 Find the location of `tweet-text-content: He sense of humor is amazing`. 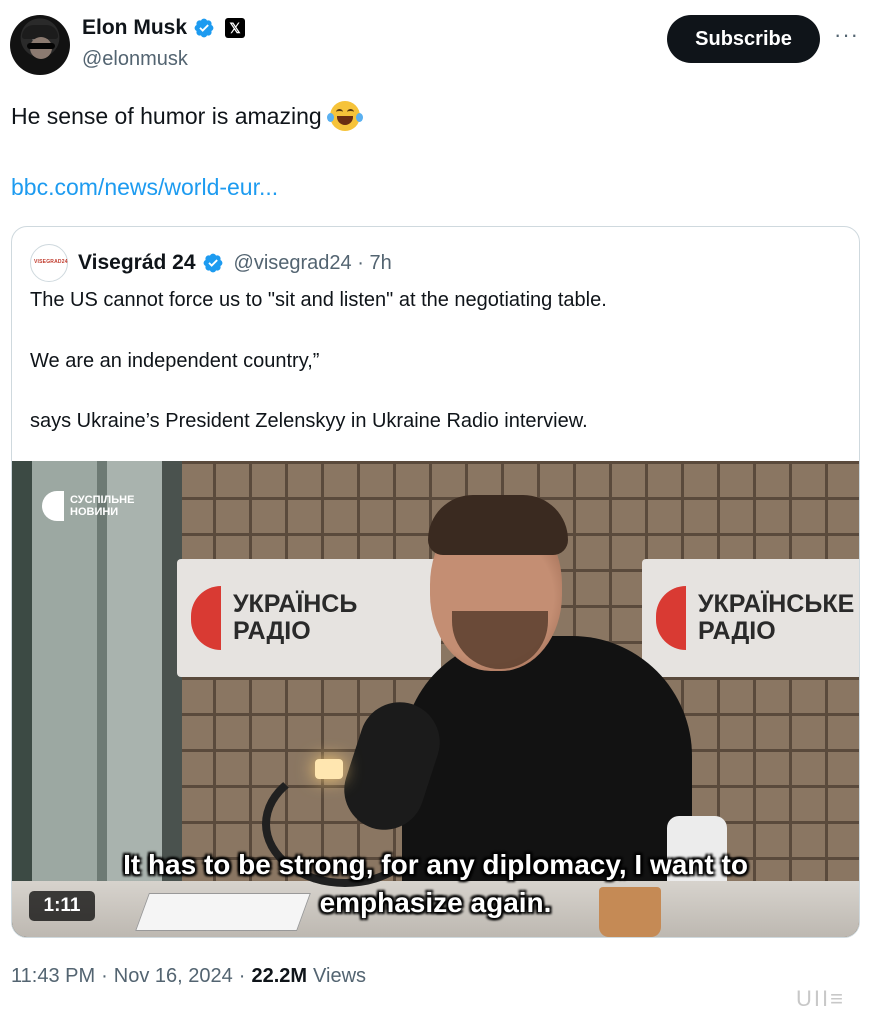

tweet-text-content: He sense of humor is amazing is located at coordinates (166, 115).